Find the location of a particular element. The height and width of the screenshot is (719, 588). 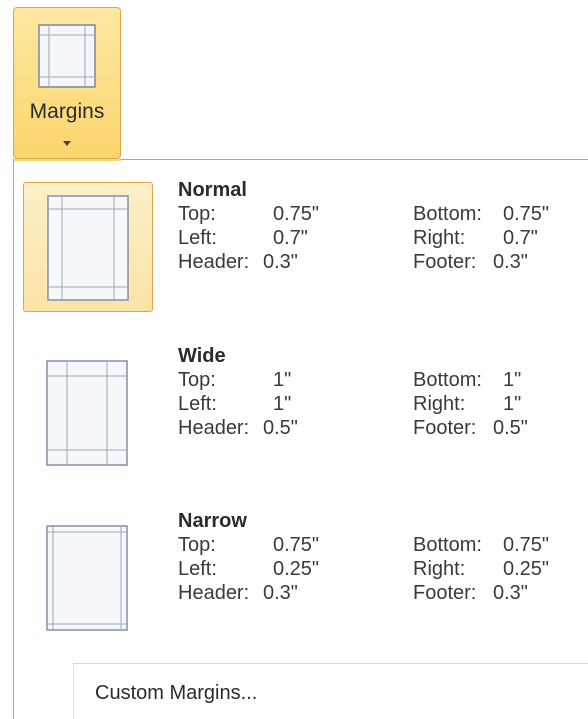

page-wide-margins-icon is located at coordinates (87, 413).